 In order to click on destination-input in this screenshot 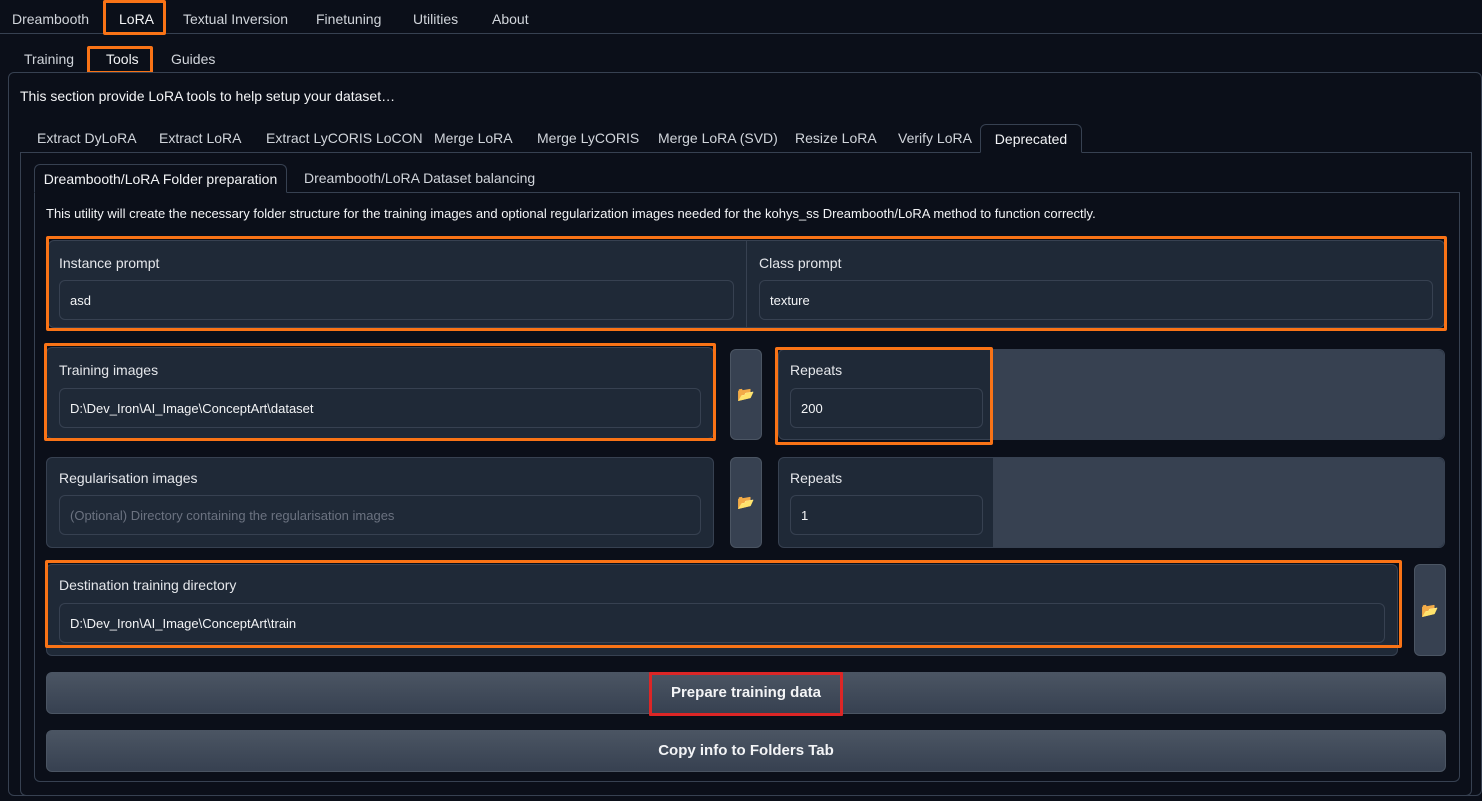, I will do `click(722, 623)`.